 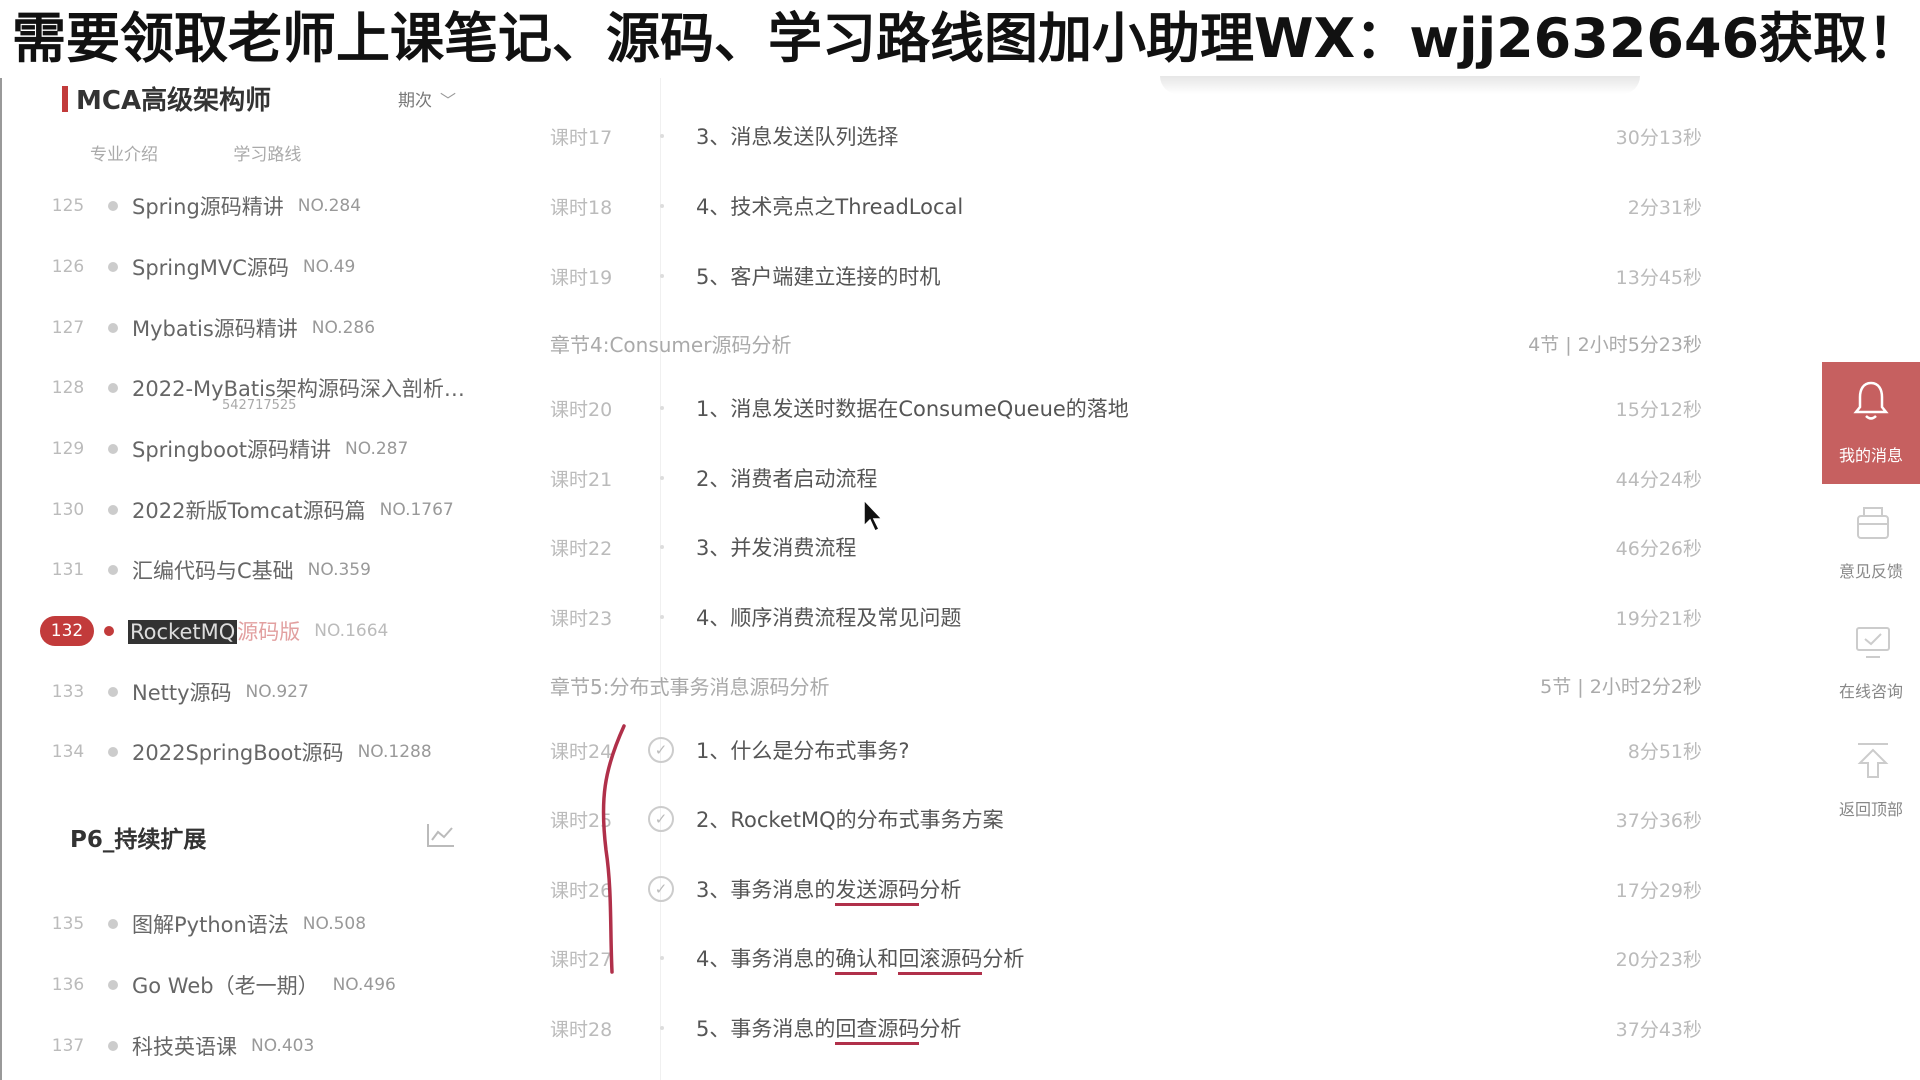 What do you see at coordinates (210, 268) in the screenshot?
I see `course-name: SpringMVC源码` at bounding box center [210, 268].